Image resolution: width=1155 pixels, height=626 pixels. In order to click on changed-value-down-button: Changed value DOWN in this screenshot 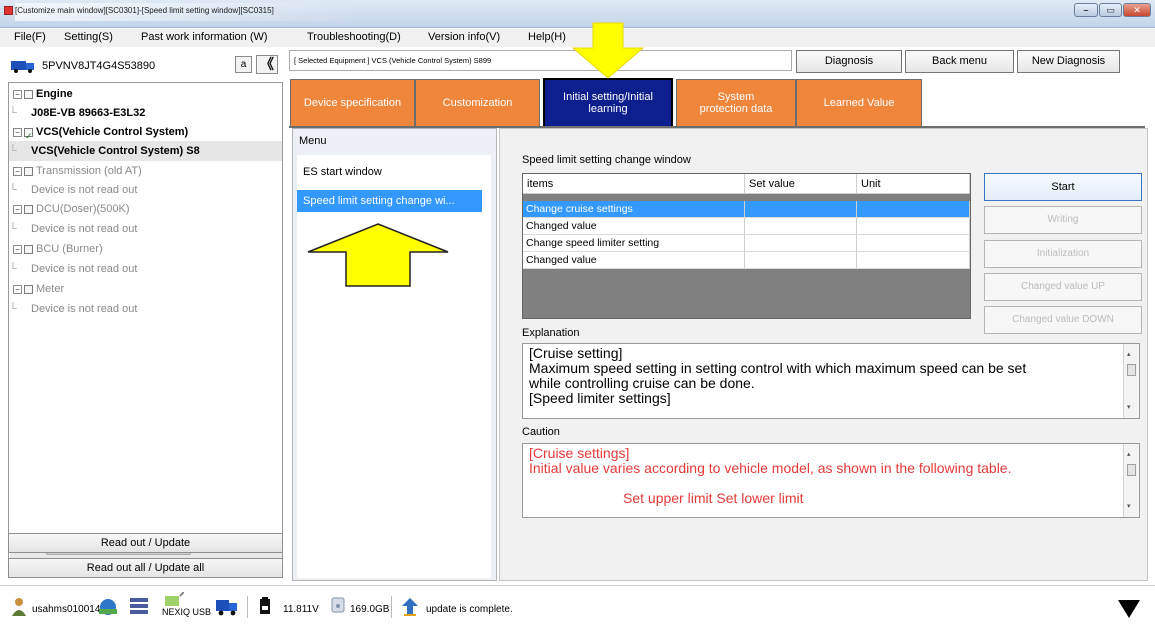, I will do `click(1063, 320)`.